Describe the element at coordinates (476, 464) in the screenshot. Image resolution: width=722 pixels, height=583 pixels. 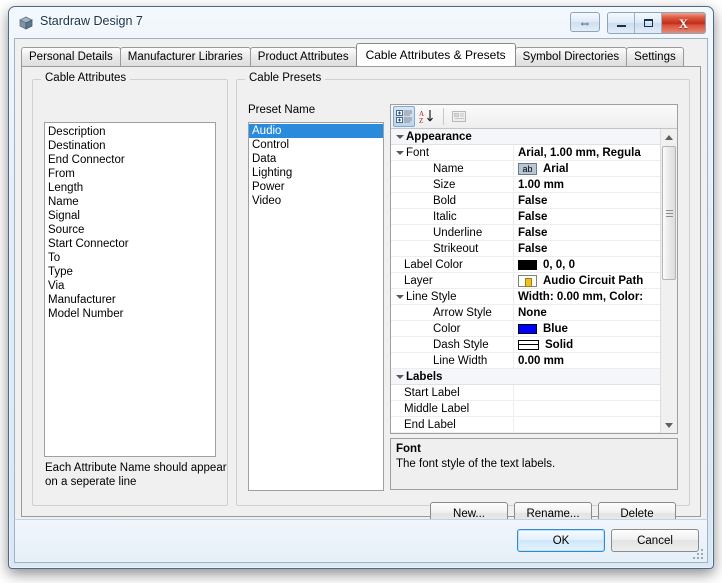
I see `description-text: The font style of the text labels.` at that location.